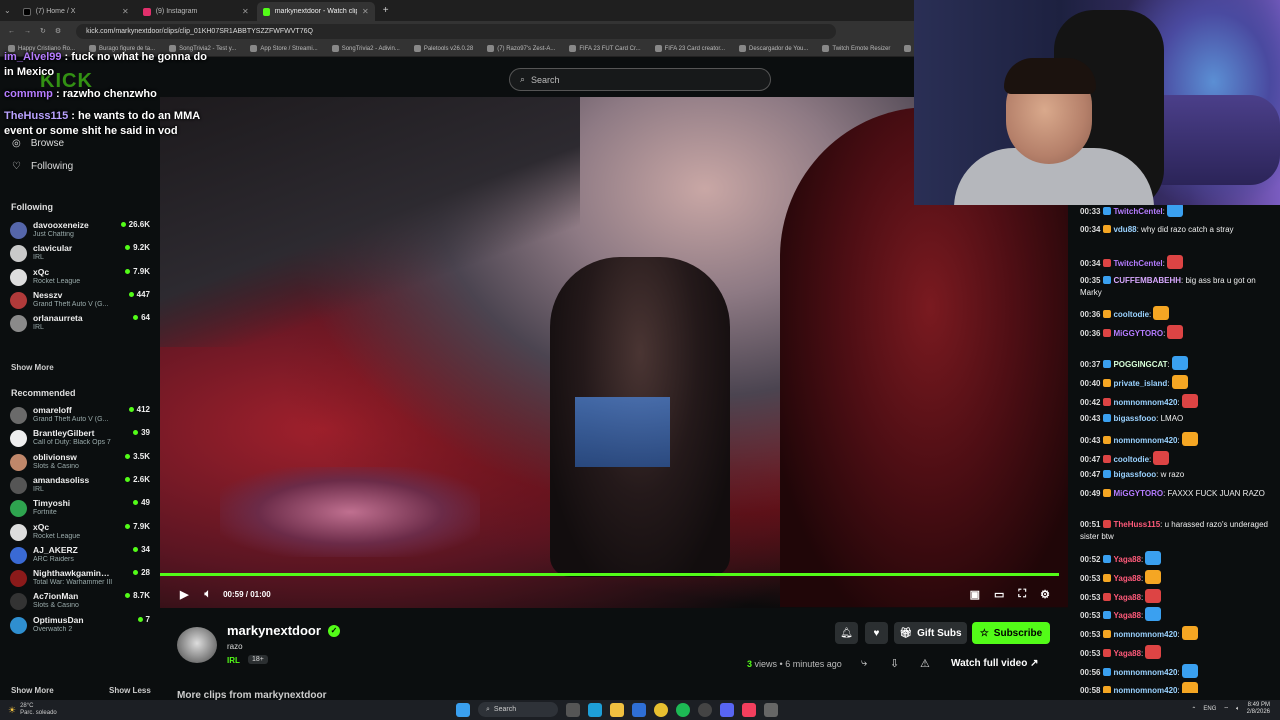  What do you see at coordinates (196, 11) in the screenshot?
I see `tab-instagram: (9) Instagram ✕` at bounding box center [196, 11].